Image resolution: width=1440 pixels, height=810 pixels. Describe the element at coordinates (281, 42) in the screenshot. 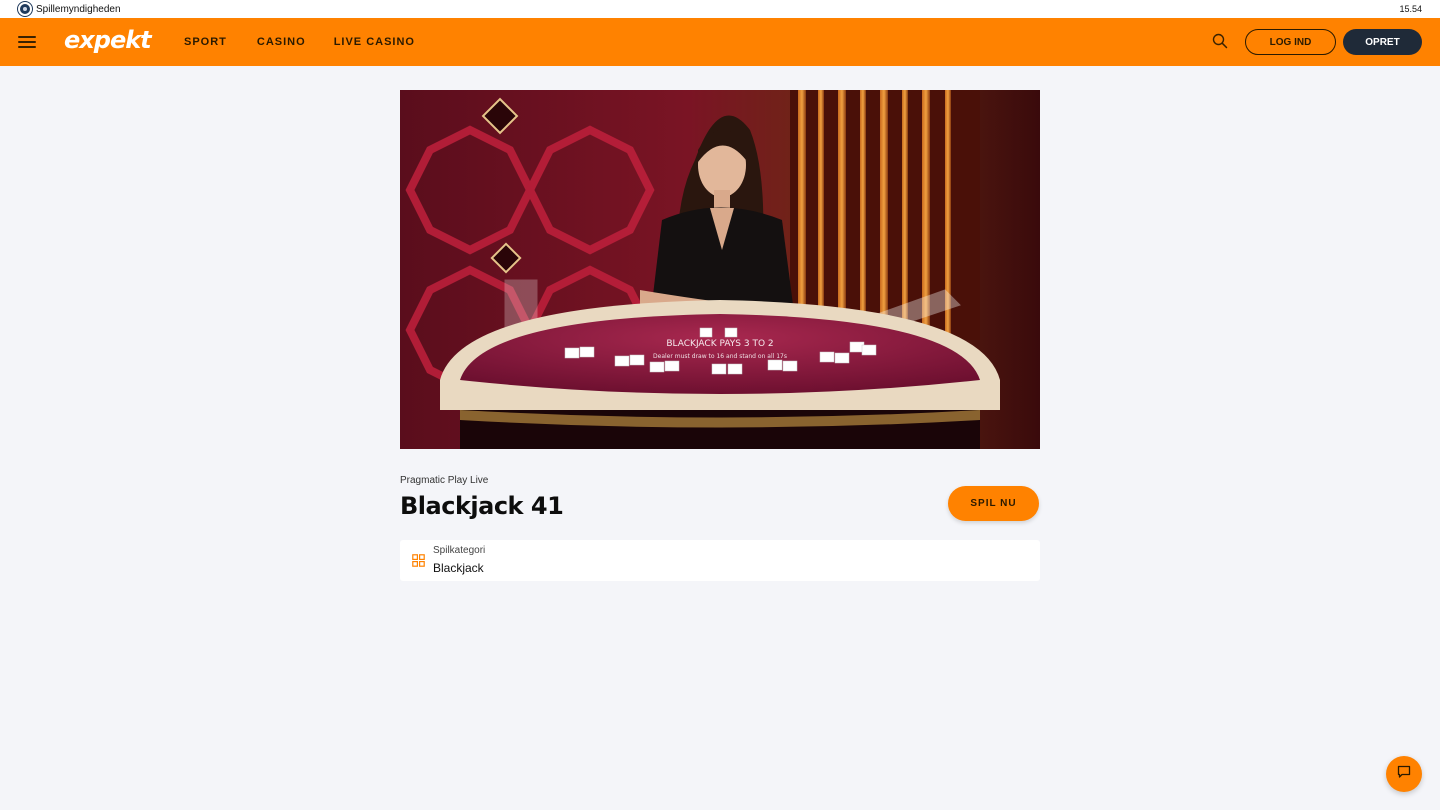

I see `nav-item-casino: CASINO` at that location.